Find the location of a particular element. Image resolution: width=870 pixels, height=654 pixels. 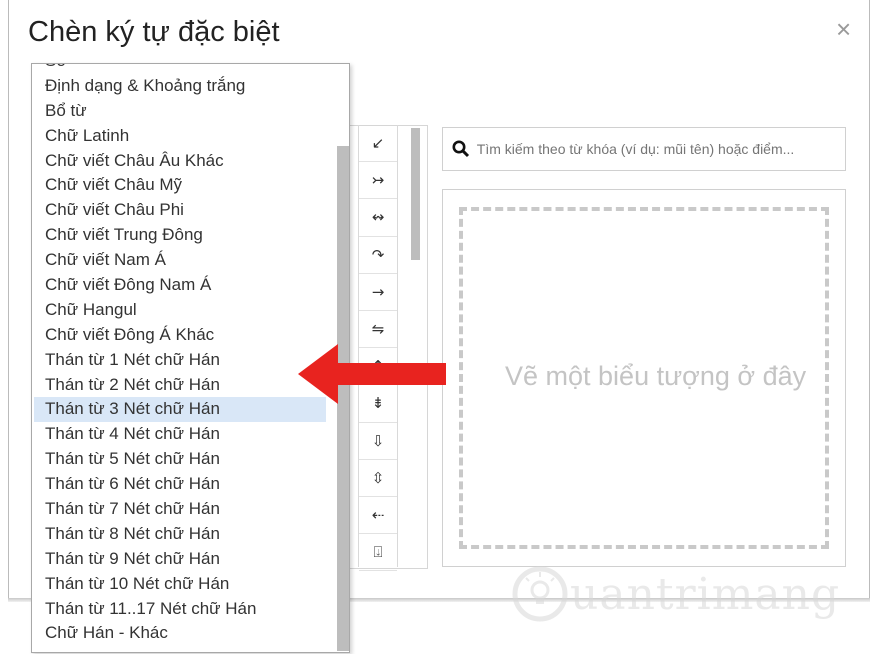

symbol-cell: → is located at coordinates (378, 292).